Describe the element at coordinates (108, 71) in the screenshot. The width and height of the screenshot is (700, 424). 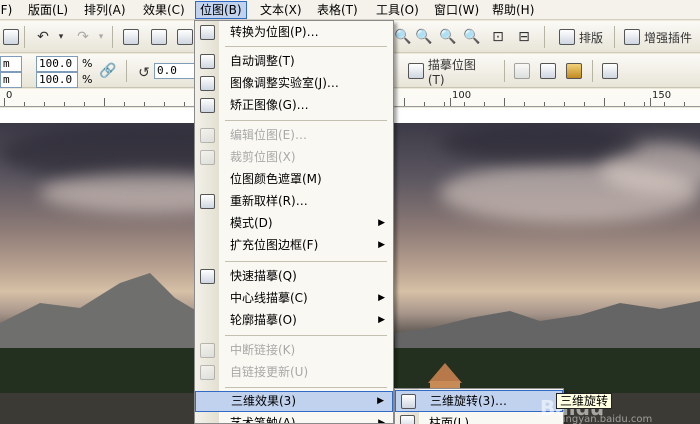
I see `lock-ratio-icon: 🔗` at that location.